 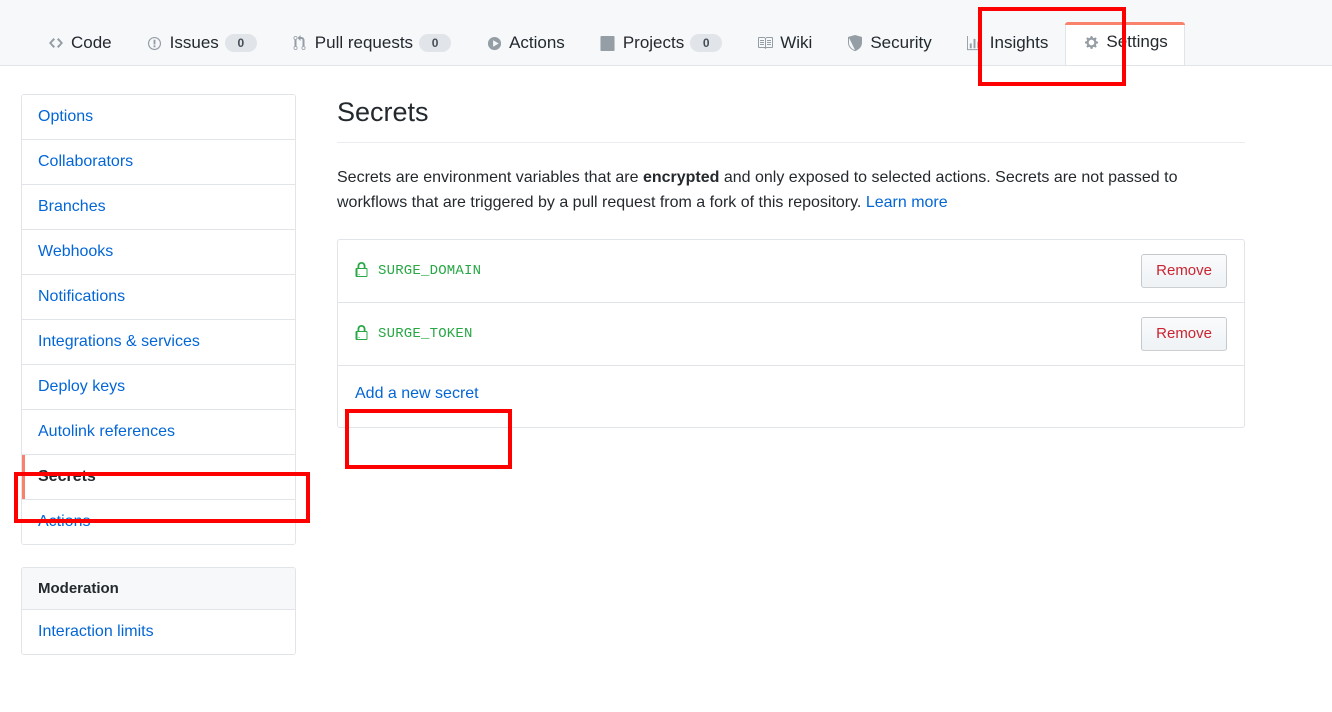 I want to click on tab-code: Code, so click(x=79, y=44).